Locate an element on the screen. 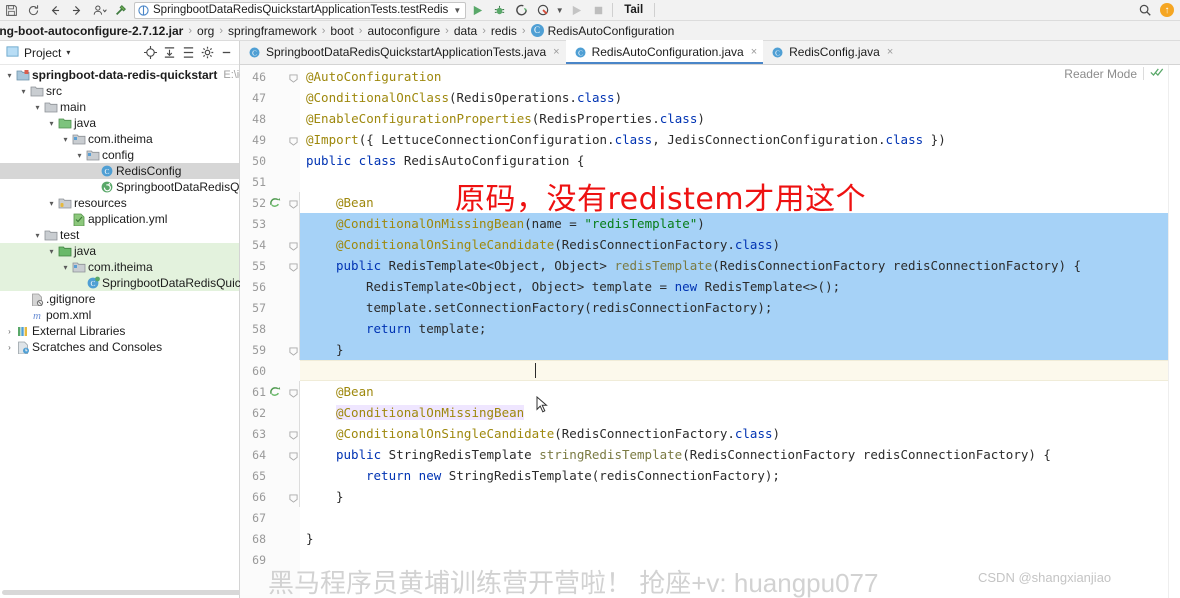  gutter-line: 65 is located at coordinates (270, 475).